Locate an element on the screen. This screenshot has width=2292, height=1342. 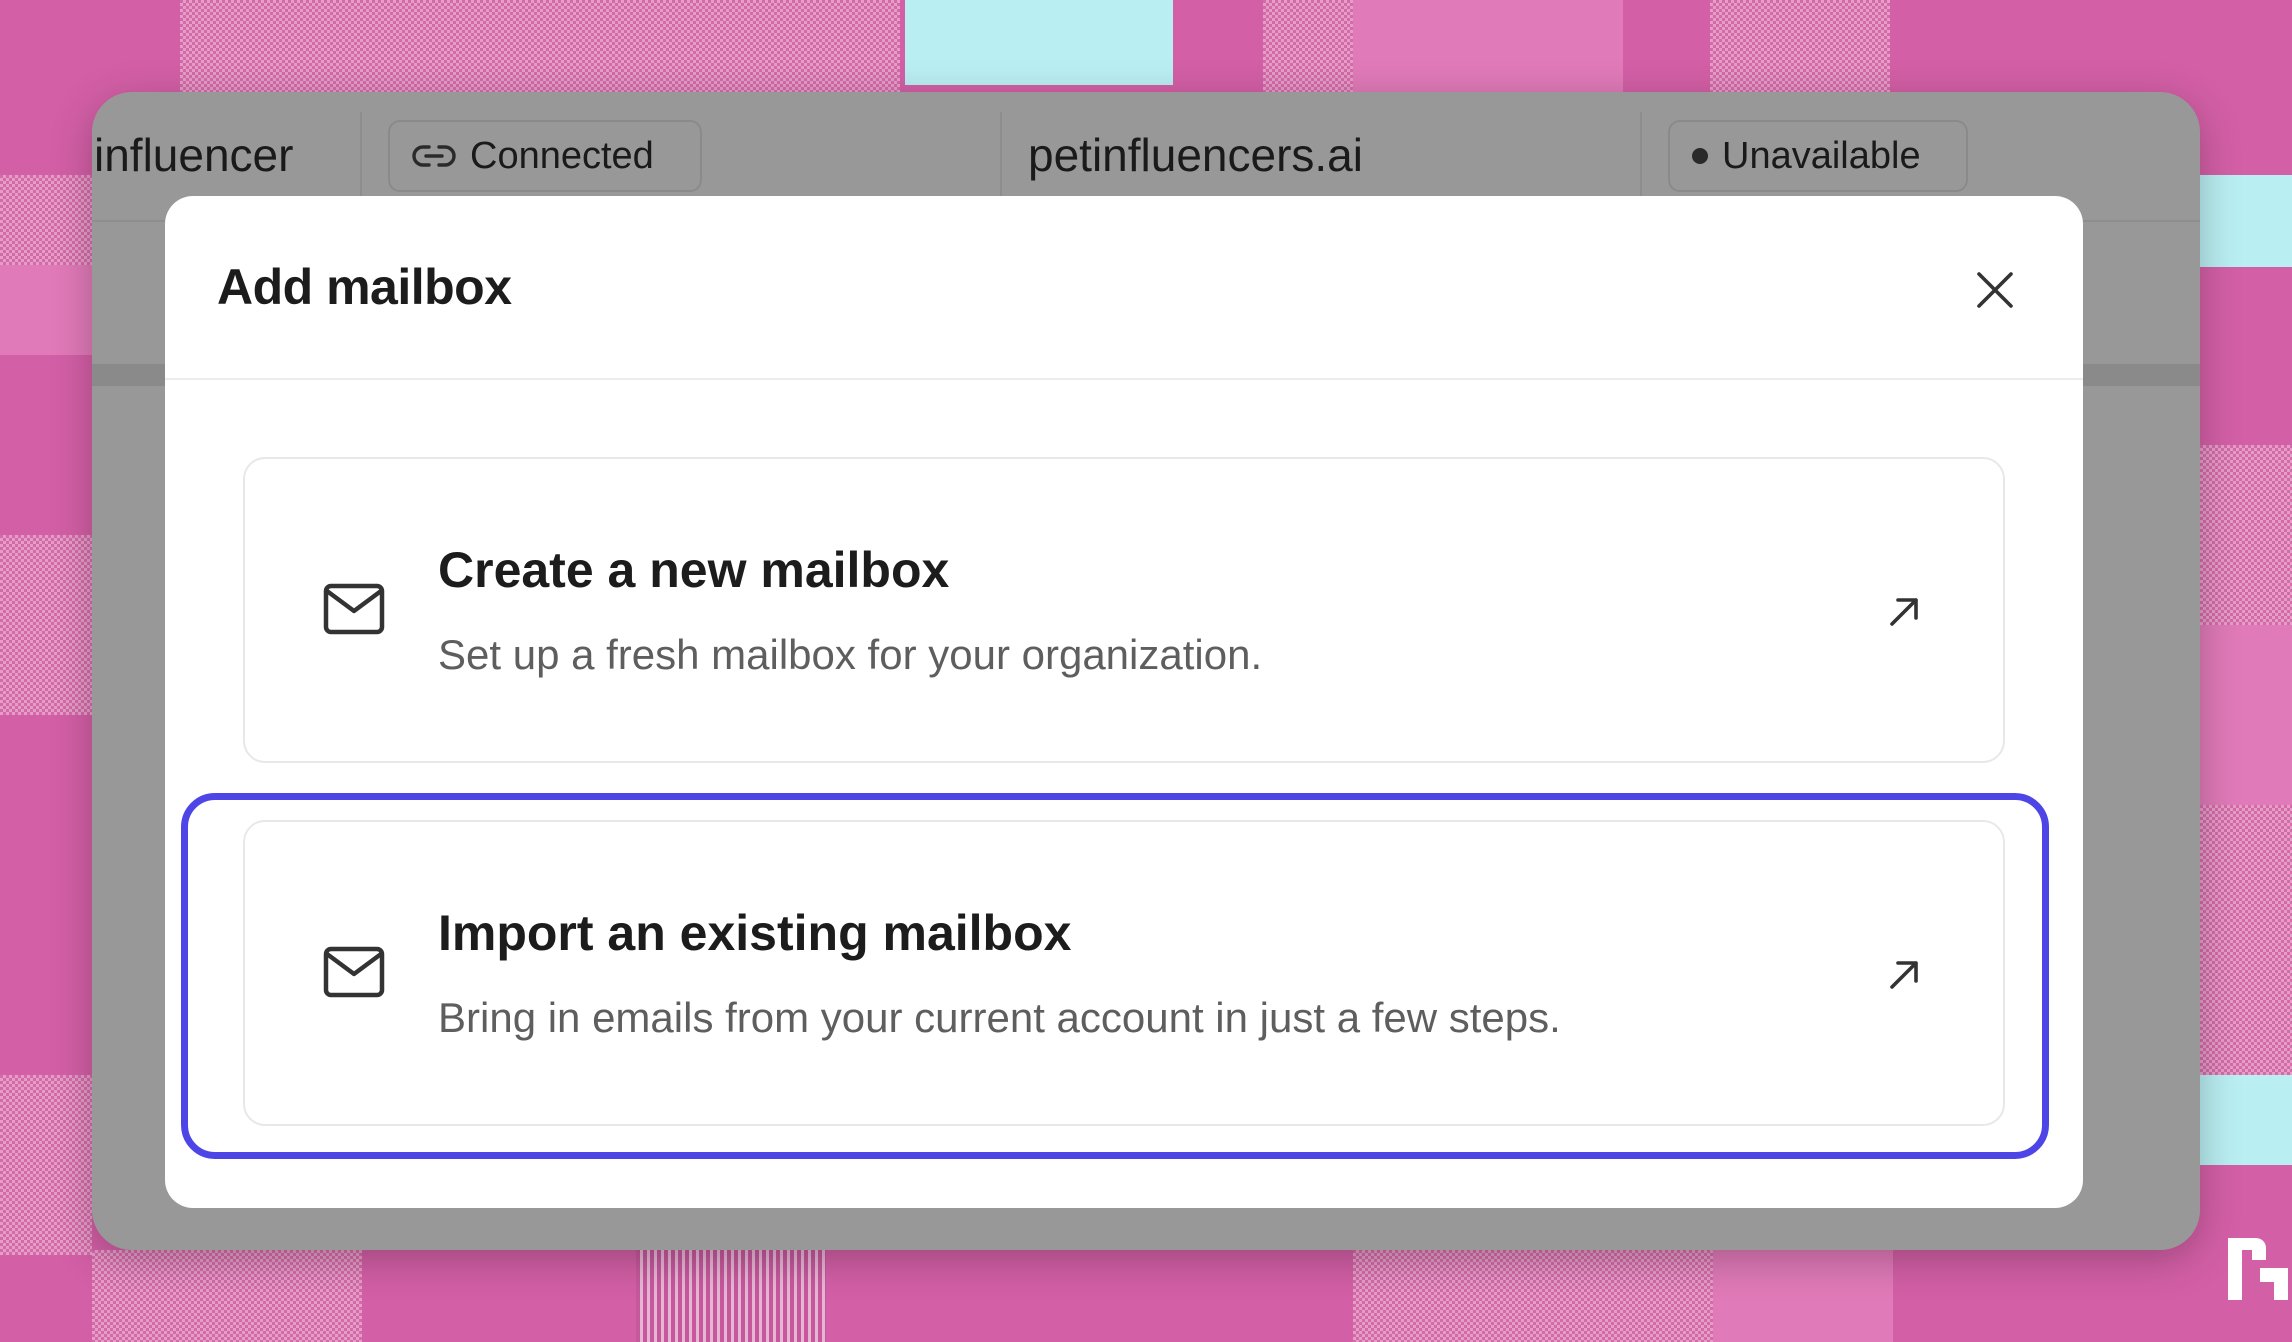
close-button is located at coordinates (1995, 290).